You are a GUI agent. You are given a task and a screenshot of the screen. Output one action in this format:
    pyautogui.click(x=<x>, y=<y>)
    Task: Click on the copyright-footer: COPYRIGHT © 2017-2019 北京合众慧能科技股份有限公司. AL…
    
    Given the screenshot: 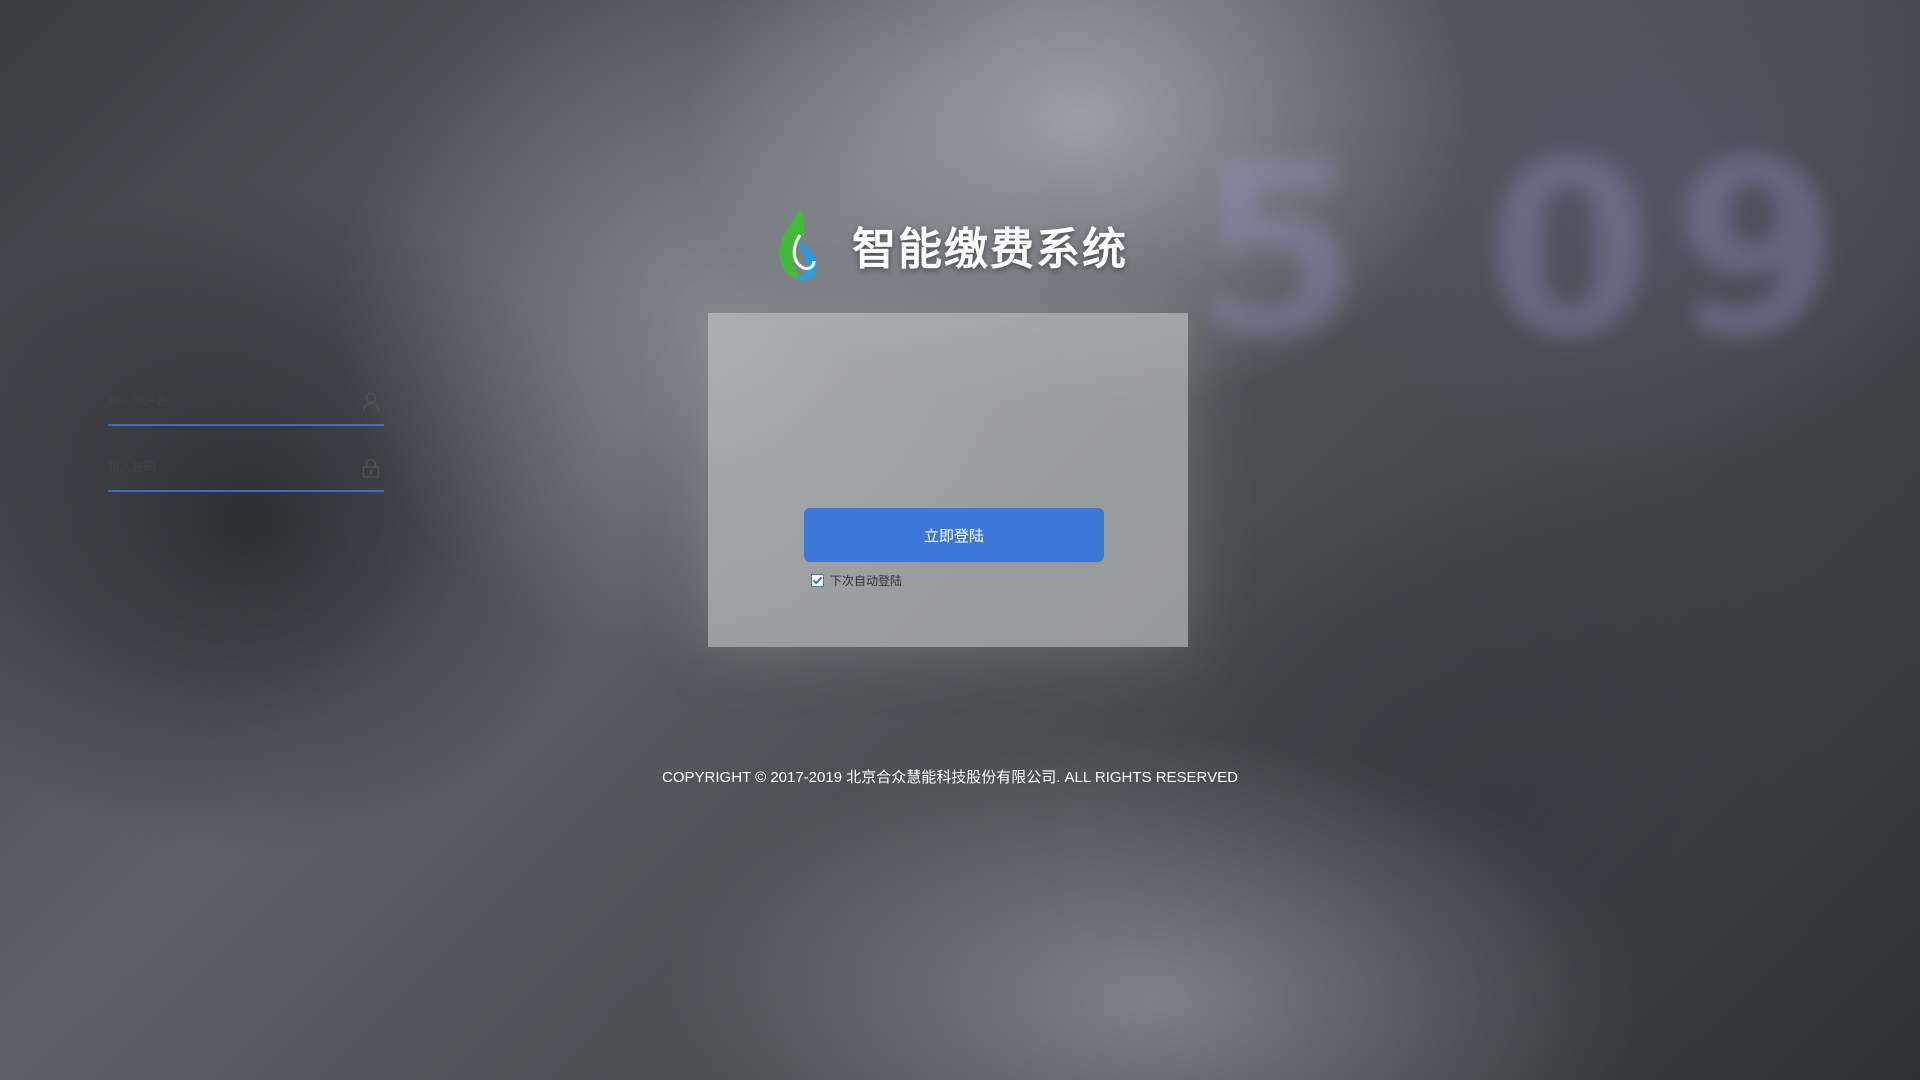 What is the action you would take?
    pyautogui.click(x=950, y=777)
    